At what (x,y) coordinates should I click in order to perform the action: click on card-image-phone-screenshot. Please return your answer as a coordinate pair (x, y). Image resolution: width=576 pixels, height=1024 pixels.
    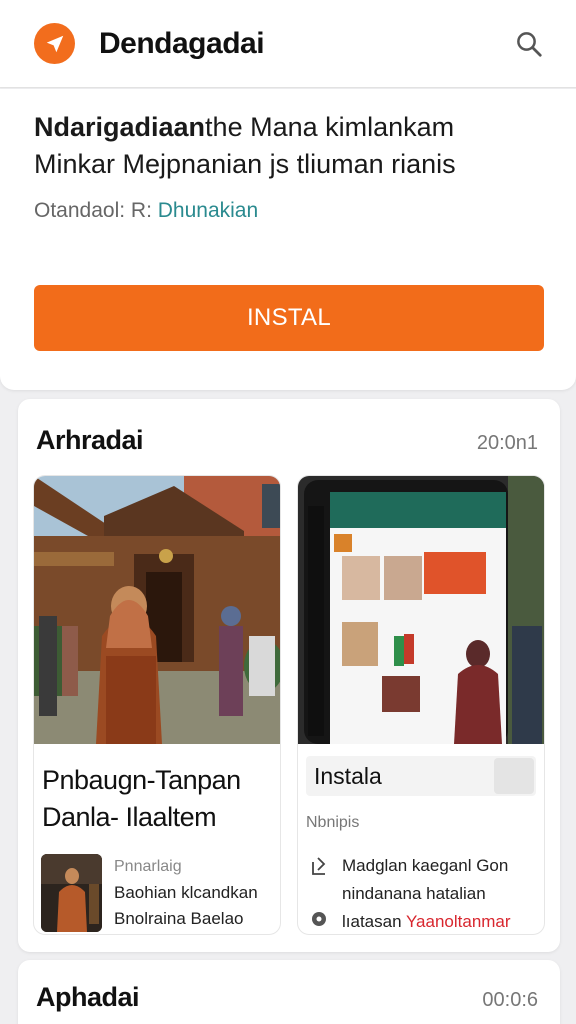
    Looking at the image, I should click on (421, 610).